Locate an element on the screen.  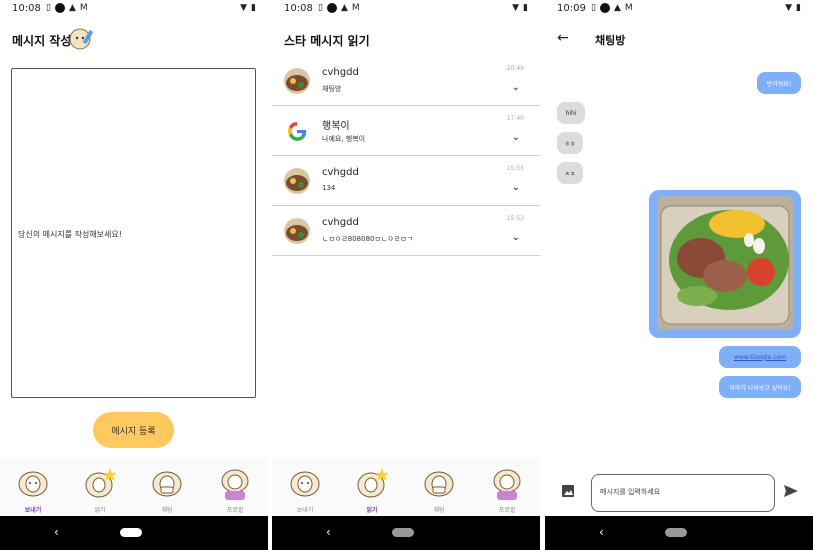
chat-photo-bubble is located at coordinates (725, 264).